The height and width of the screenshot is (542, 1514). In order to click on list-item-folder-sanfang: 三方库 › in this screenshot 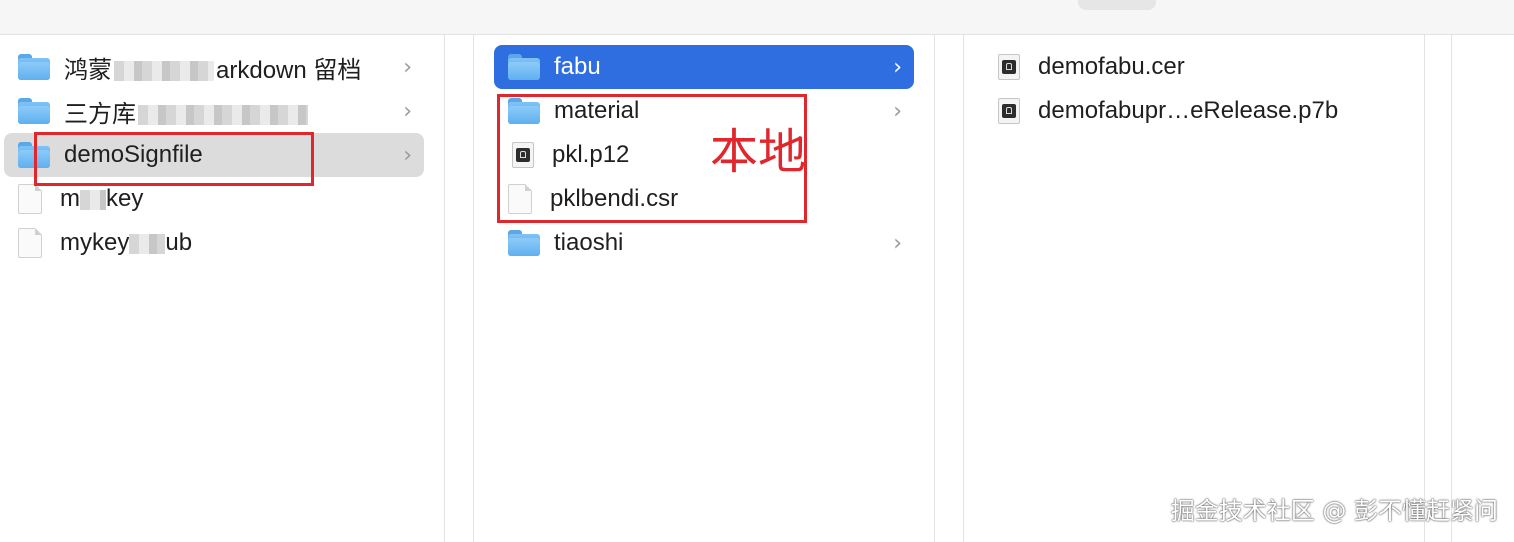, I will do `click(214, 111)`.